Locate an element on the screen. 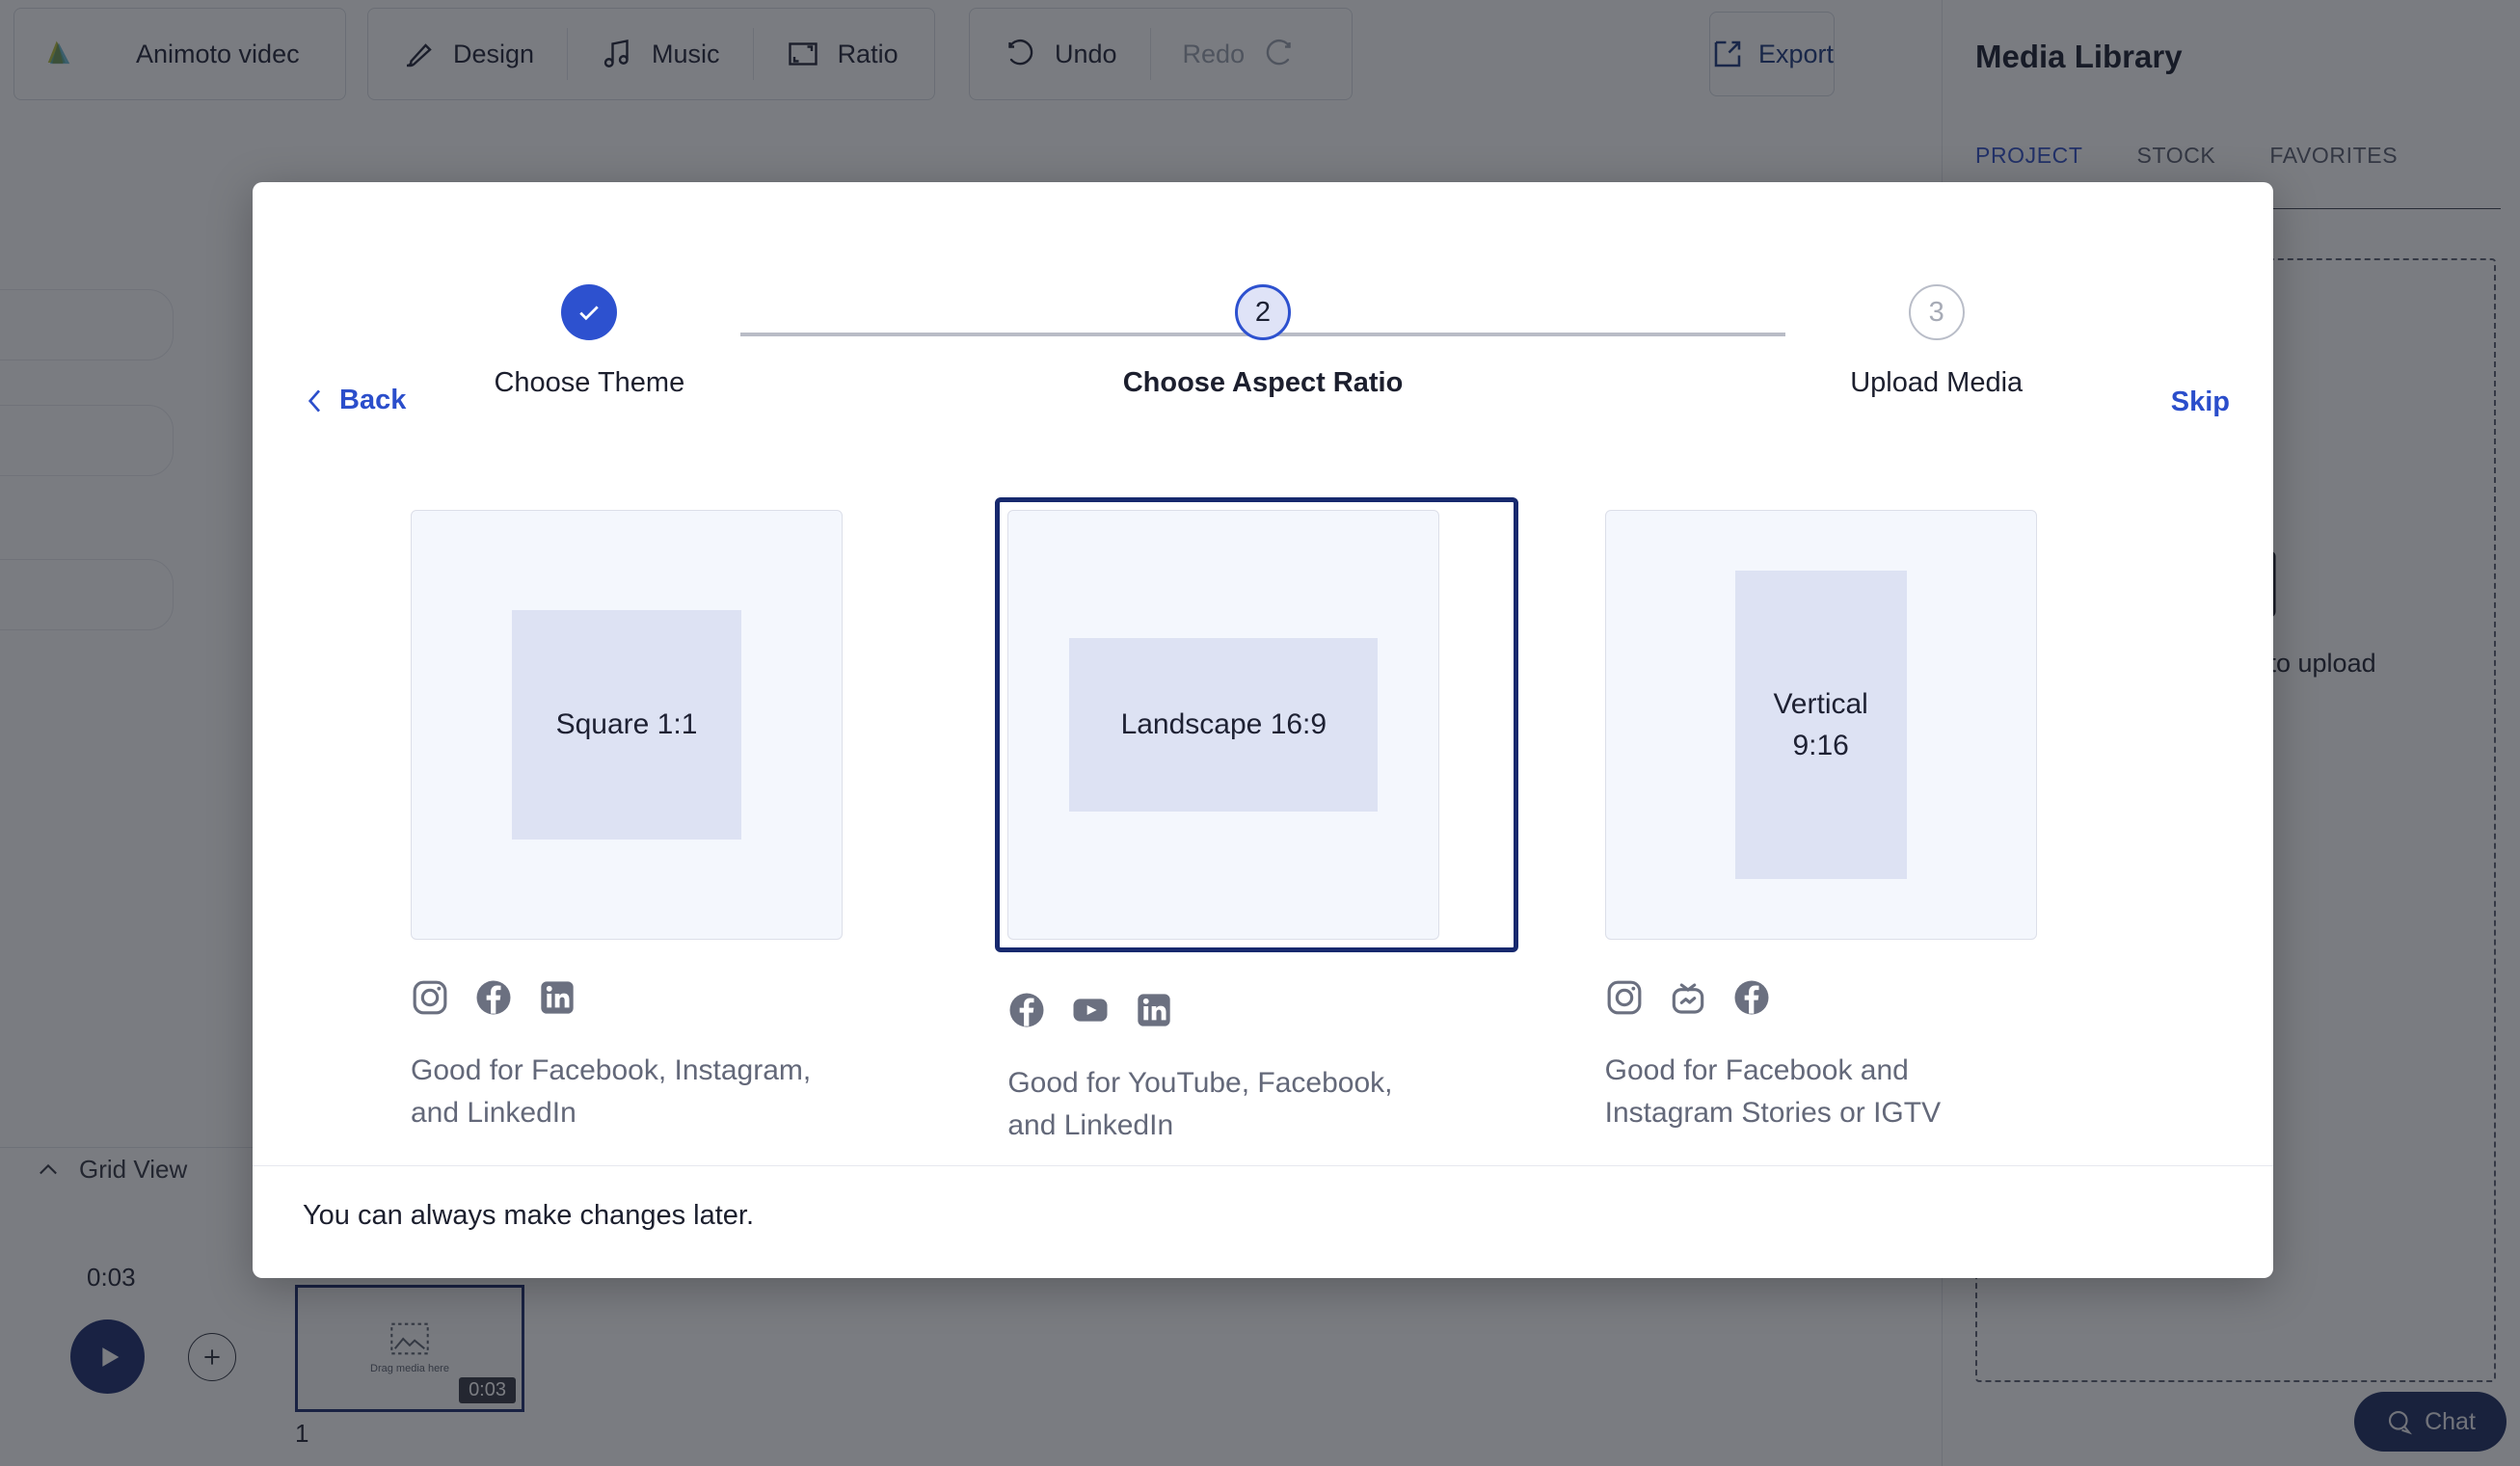 This screenshot has width=2520, height=1466. vertical-social-row is located at coordinates (1860, 998).